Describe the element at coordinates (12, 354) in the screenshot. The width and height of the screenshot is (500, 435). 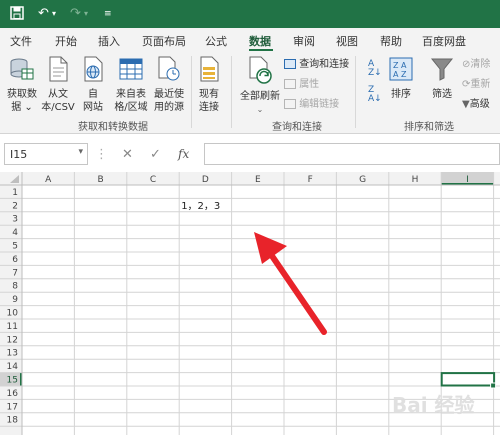
I see `row-header-13: 13` at that location.